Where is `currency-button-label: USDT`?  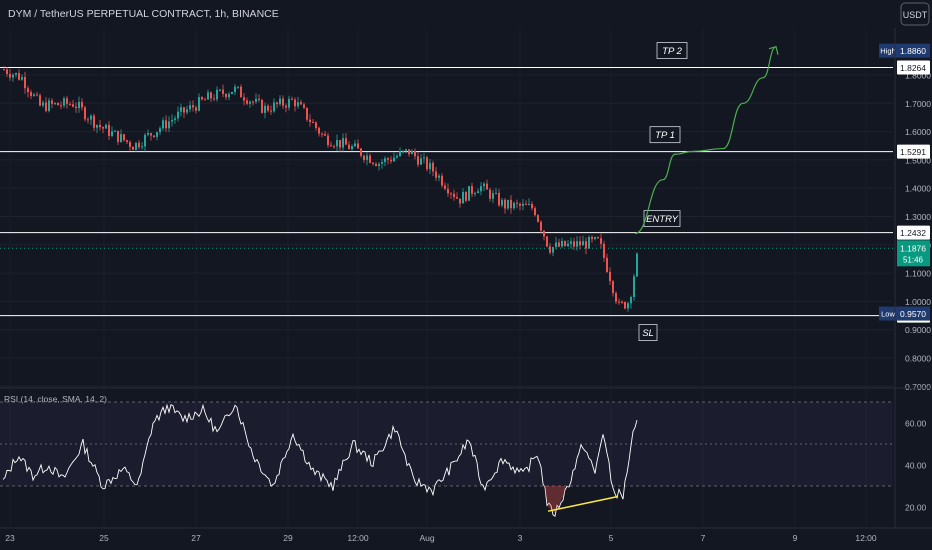
currency-button-label: USDT is located at coordinates (915, 15).